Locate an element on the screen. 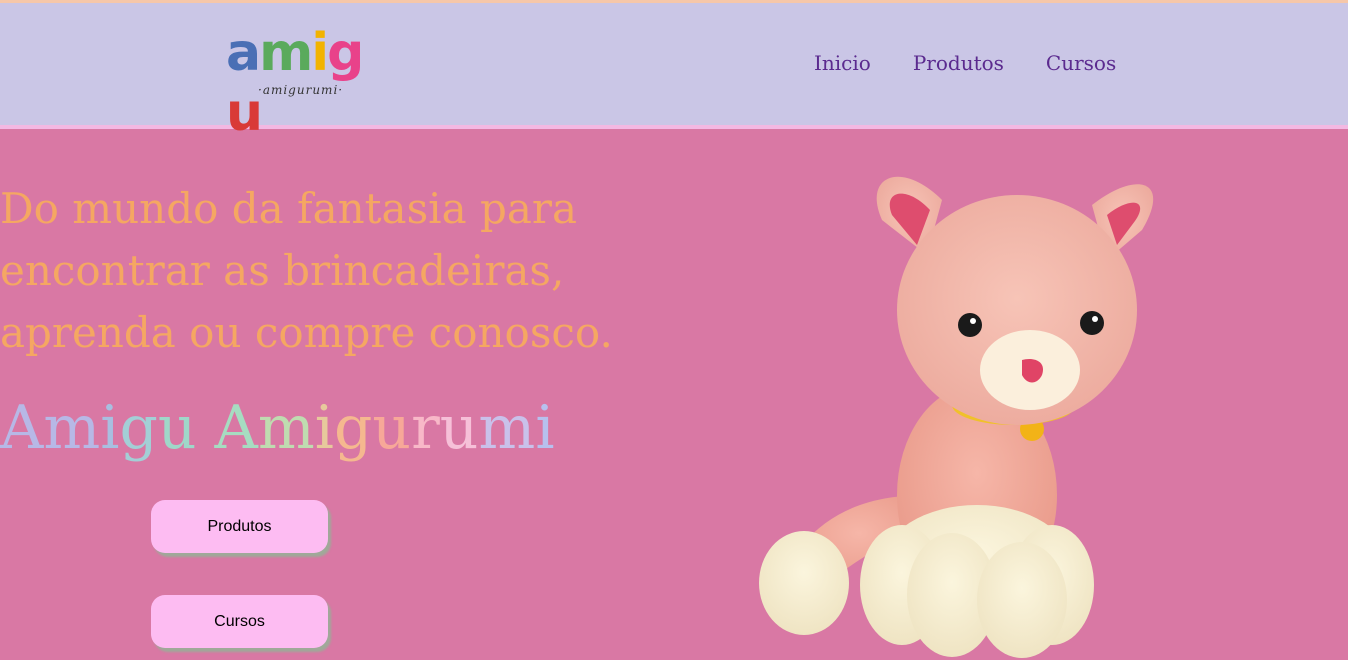 This screenshot has height=660, width=1348. logo-letter: a is located at coordinates (243, 53).